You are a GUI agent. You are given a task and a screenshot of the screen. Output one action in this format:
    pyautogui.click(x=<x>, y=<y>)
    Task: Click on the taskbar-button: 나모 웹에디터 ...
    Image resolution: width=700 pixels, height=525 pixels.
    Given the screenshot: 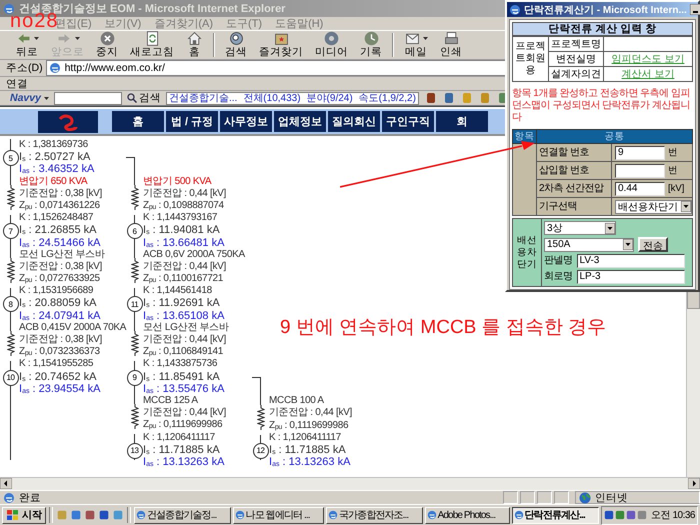 What is the action you would take?
    pyautogui.click(x=278, y=515)
    